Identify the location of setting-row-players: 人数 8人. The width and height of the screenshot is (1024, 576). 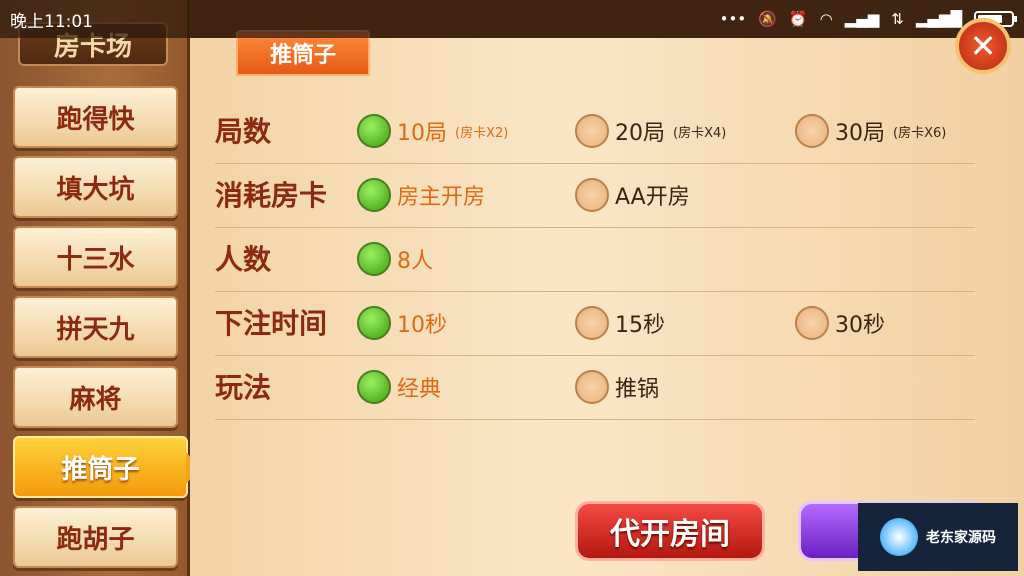
(595, 260).